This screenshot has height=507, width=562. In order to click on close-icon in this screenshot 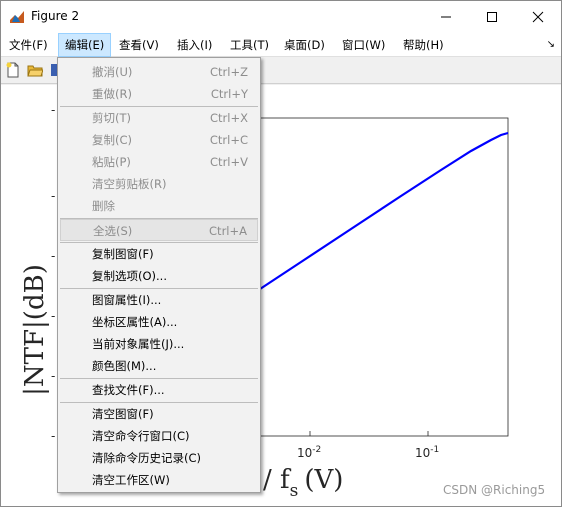, I will do `click(538, 17)`.